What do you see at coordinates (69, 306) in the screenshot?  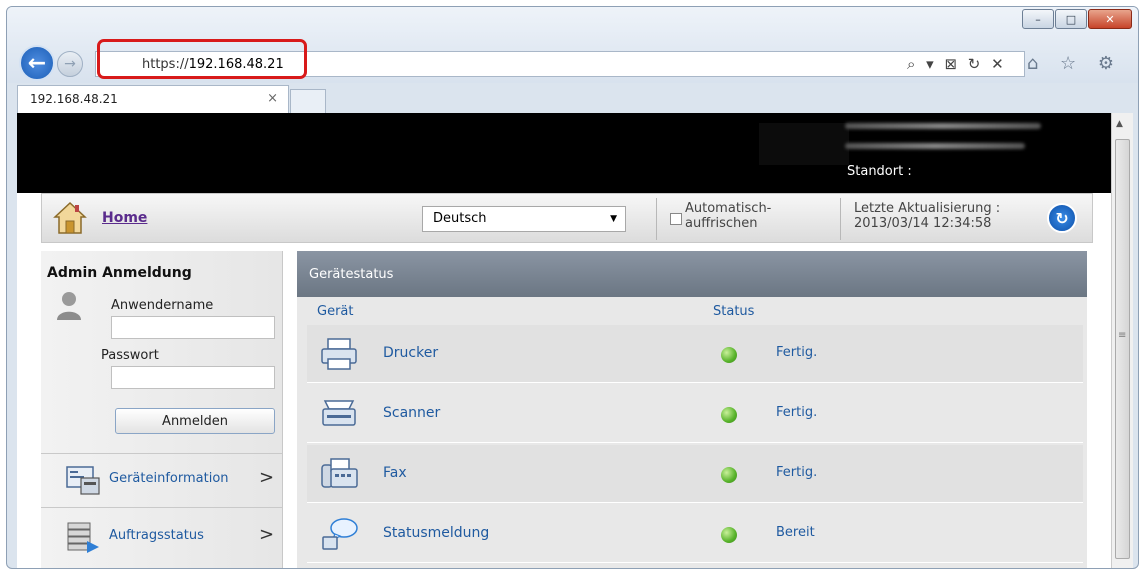 I see `user-icon` at bounding box center [69, 306].